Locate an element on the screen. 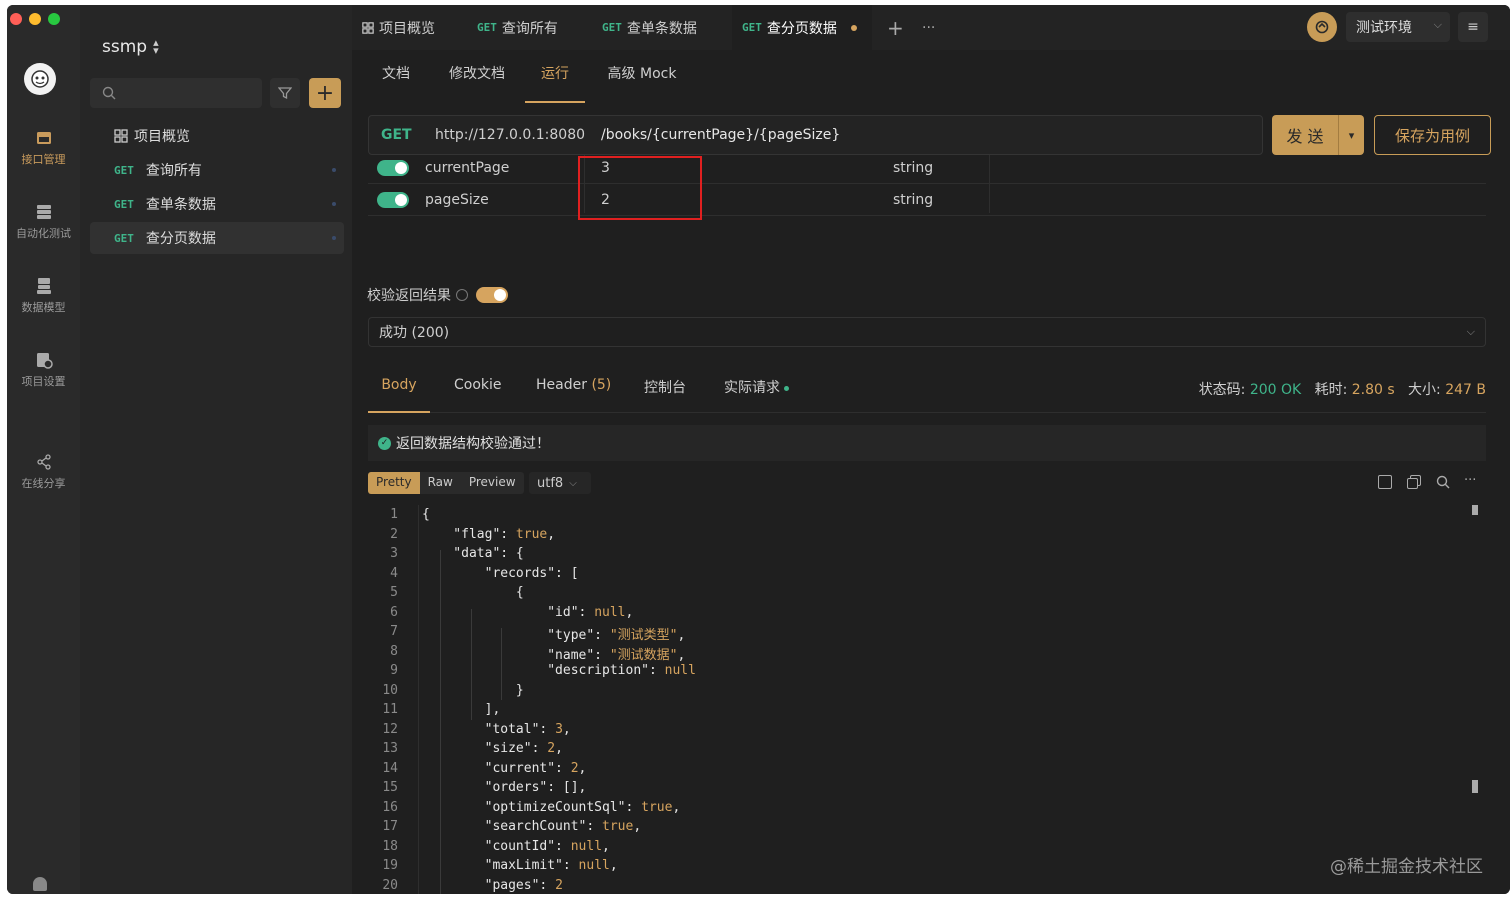  tab-header: Header (5) is located at coordinates (573, 395).